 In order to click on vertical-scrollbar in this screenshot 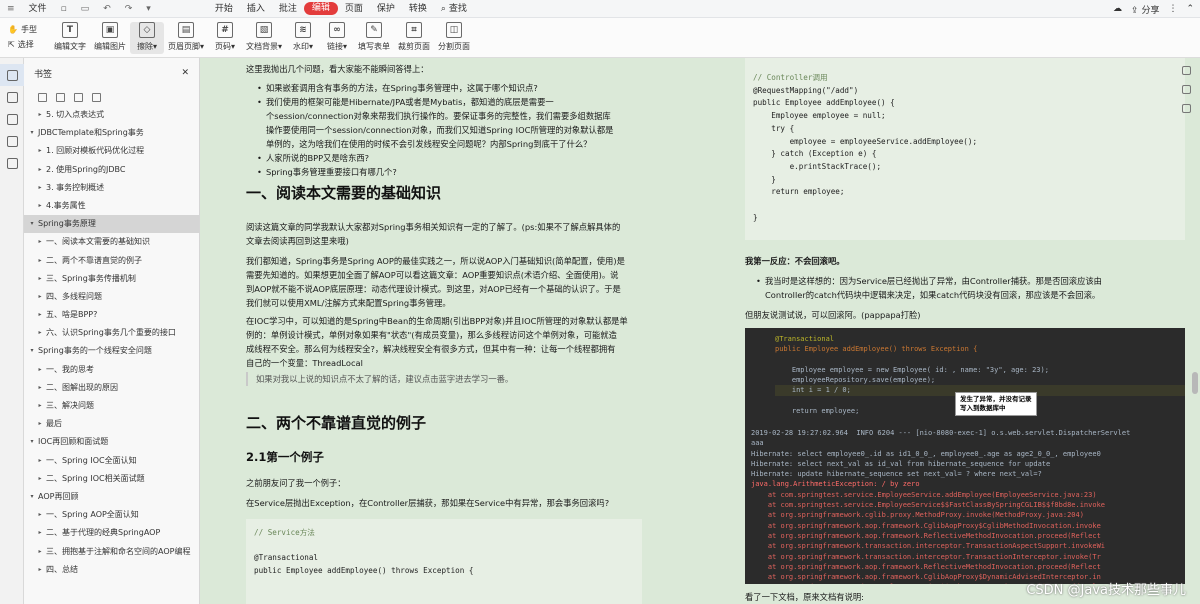, I will do `click(1195, 332)`.